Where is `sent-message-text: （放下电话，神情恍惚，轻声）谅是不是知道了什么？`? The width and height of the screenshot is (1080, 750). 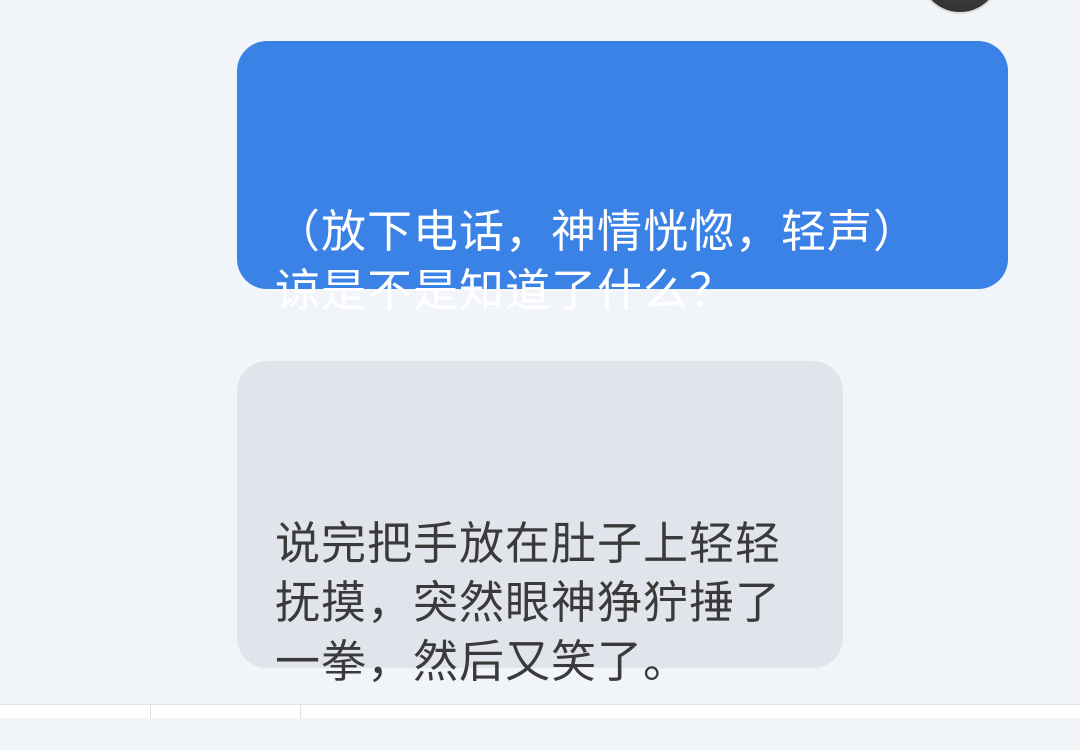 sent-message-text: （放下电话，神情恍惚，轻声）谅是不是知道了什么？ is located at coordinates (586, 261).